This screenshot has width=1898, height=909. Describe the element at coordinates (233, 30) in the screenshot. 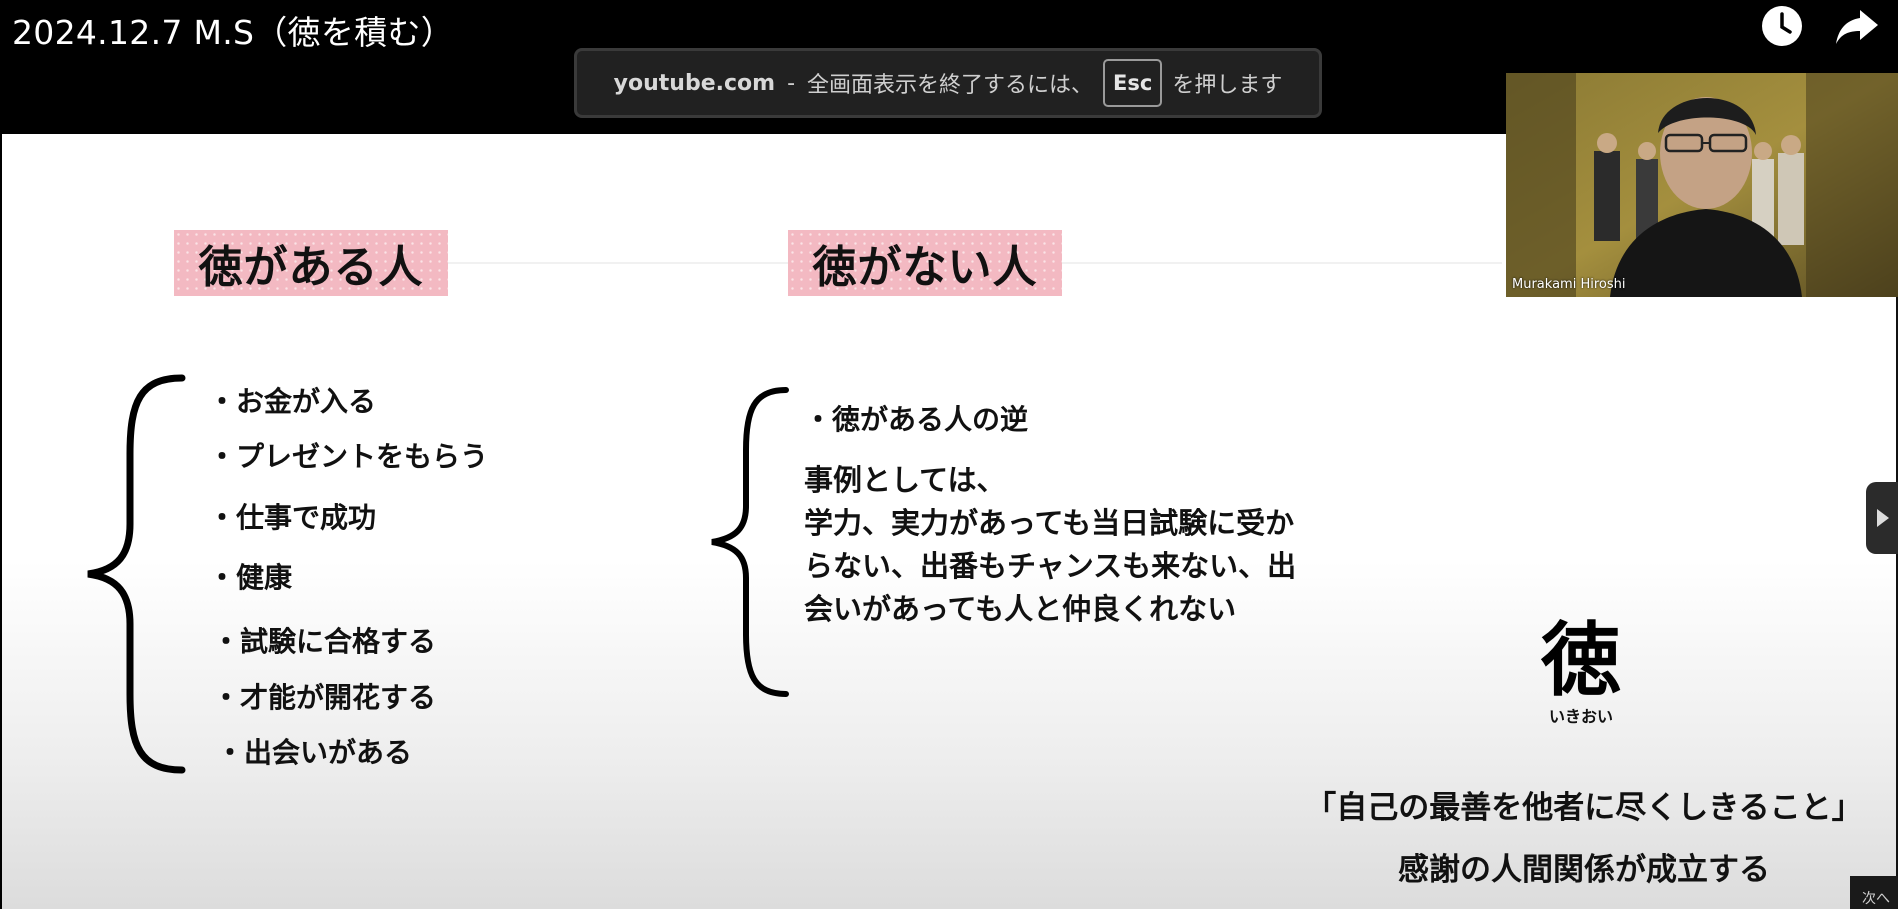

I see `video-title: 2024.12.7 M.S（徳を積む）` at that location.